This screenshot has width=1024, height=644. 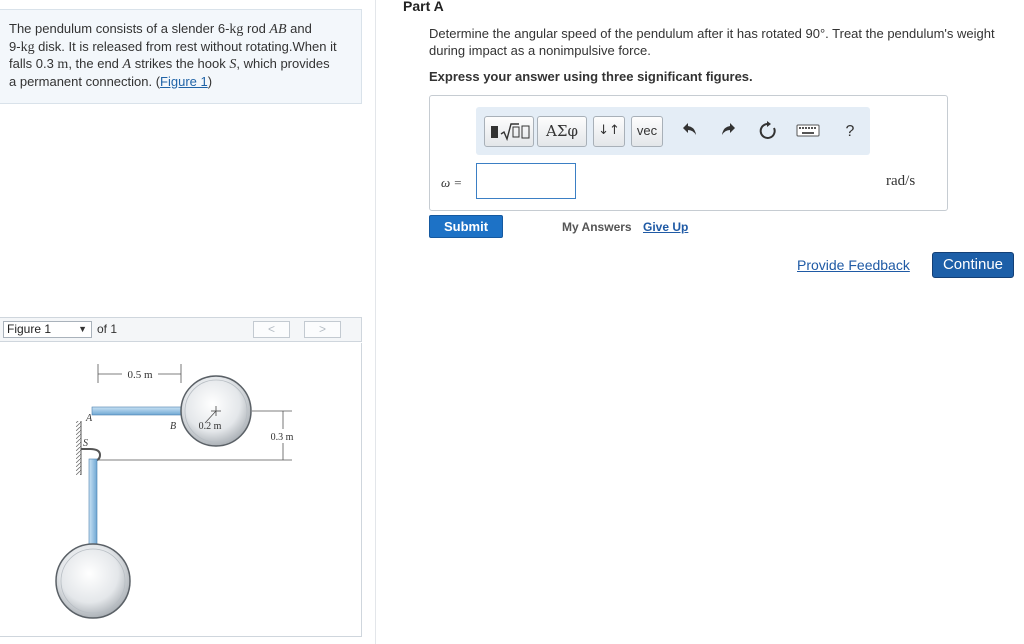 What do you see at coordinates (282, 437) in the screenshot?
I see `drop-label: 0.3 m` at bounding box center [282, 437].